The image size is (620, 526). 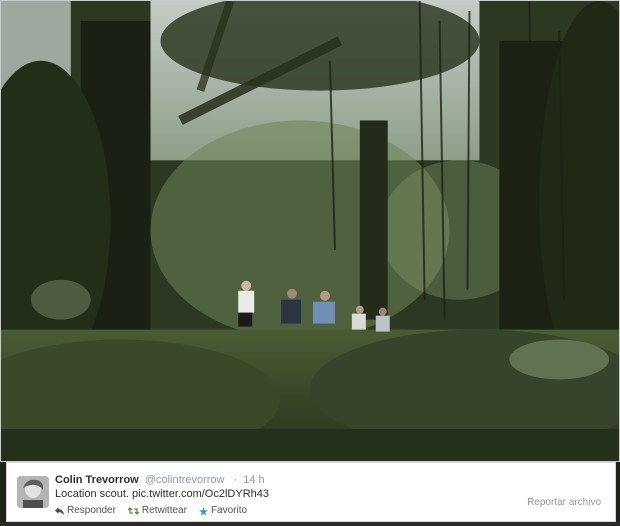 What do you see at coordinates (203, 511) in the screenshot?
I see `star-icon` at bounding box center [203, 511].